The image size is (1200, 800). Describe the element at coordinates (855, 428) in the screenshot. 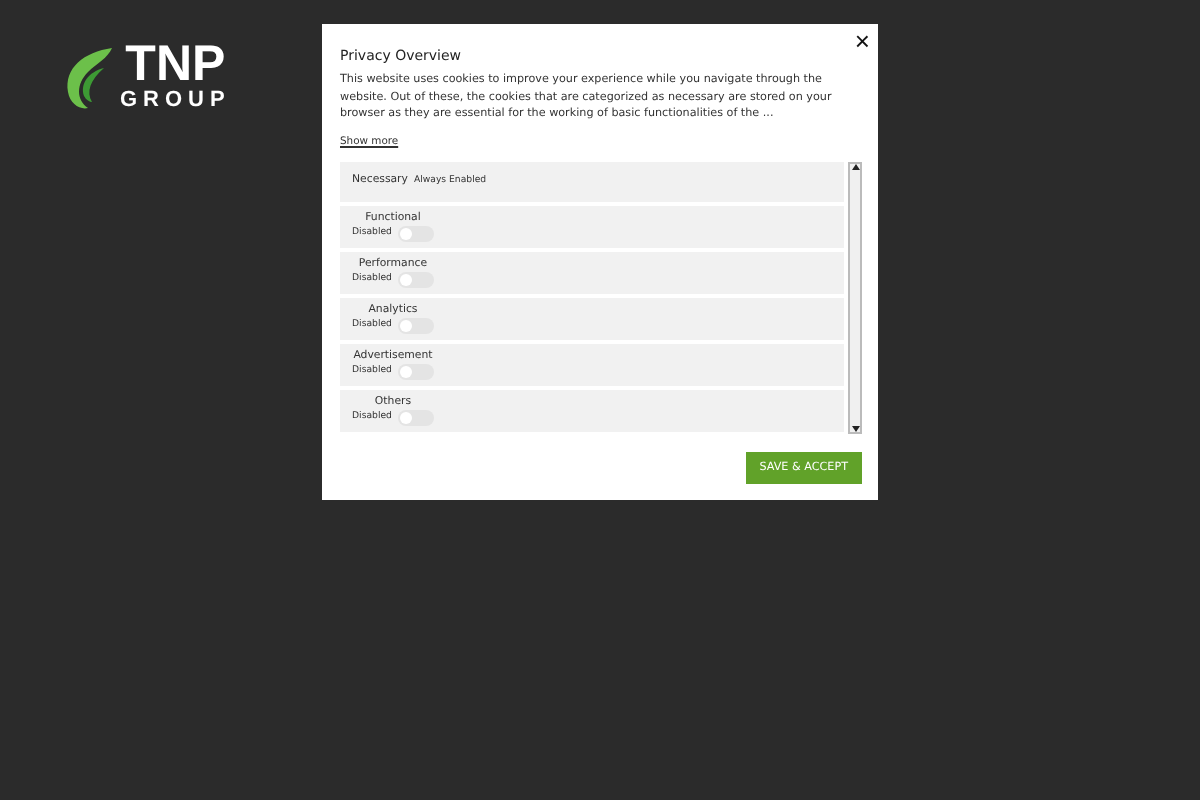

I see `scroll-down-icon` at that location.